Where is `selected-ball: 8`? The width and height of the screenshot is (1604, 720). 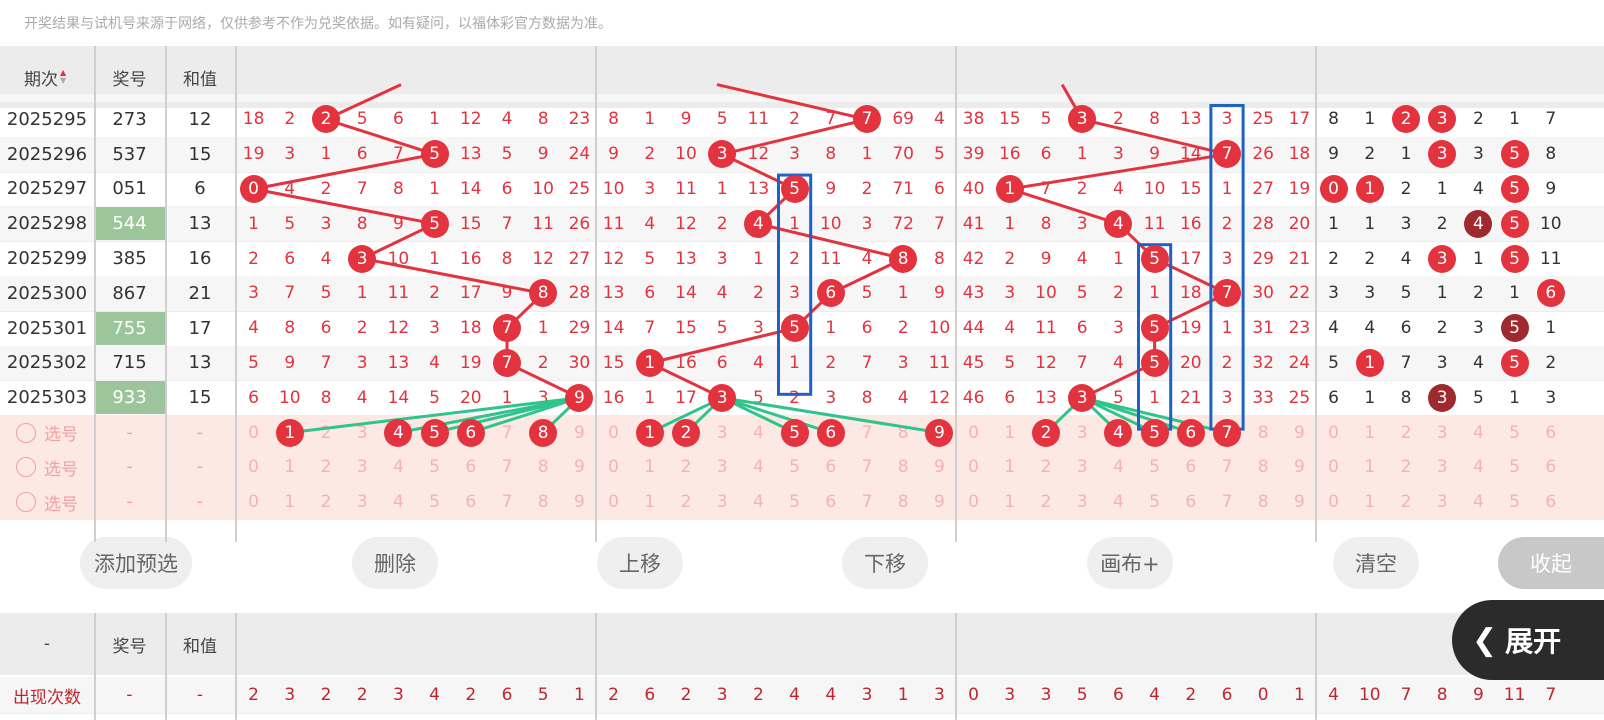
selected-ball: 8 is located at coordinates (543, 432).